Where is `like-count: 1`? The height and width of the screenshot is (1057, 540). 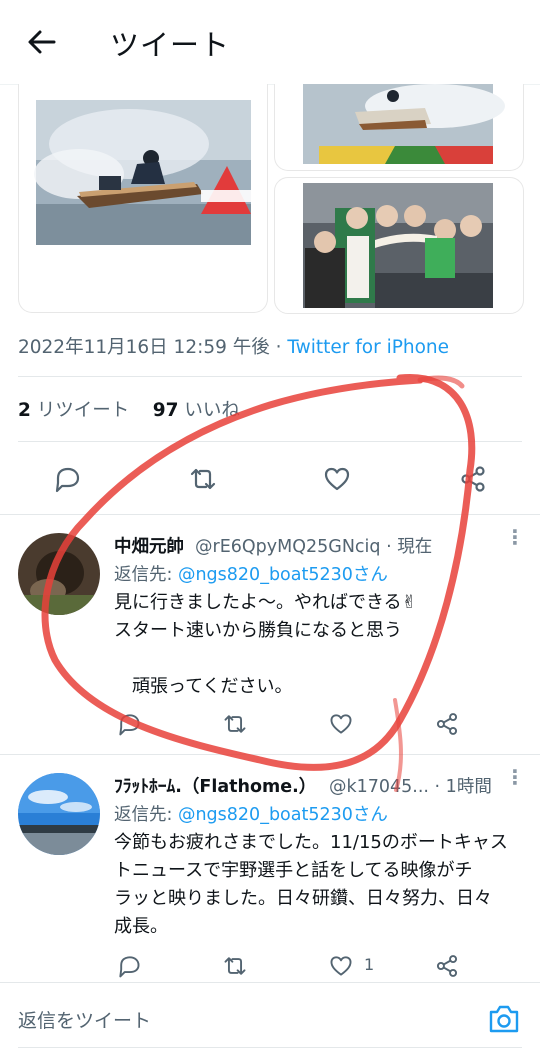 like-count: 1 is located at coordinates (369, 964).